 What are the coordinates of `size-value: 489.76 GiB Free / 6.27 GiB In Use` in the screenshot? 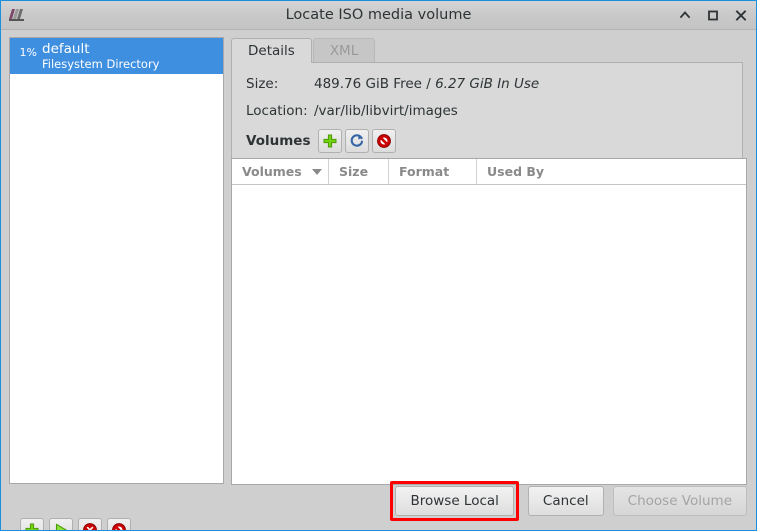 It's located at (426, 84).